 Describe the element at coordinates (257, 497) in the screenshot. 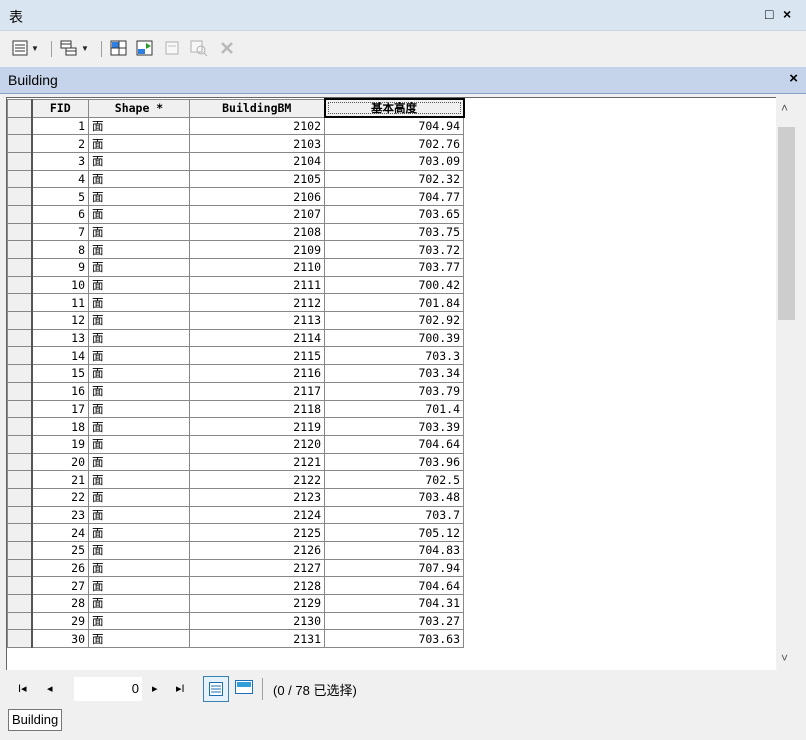

I see `cell-buildingbm: 2123` at that location.